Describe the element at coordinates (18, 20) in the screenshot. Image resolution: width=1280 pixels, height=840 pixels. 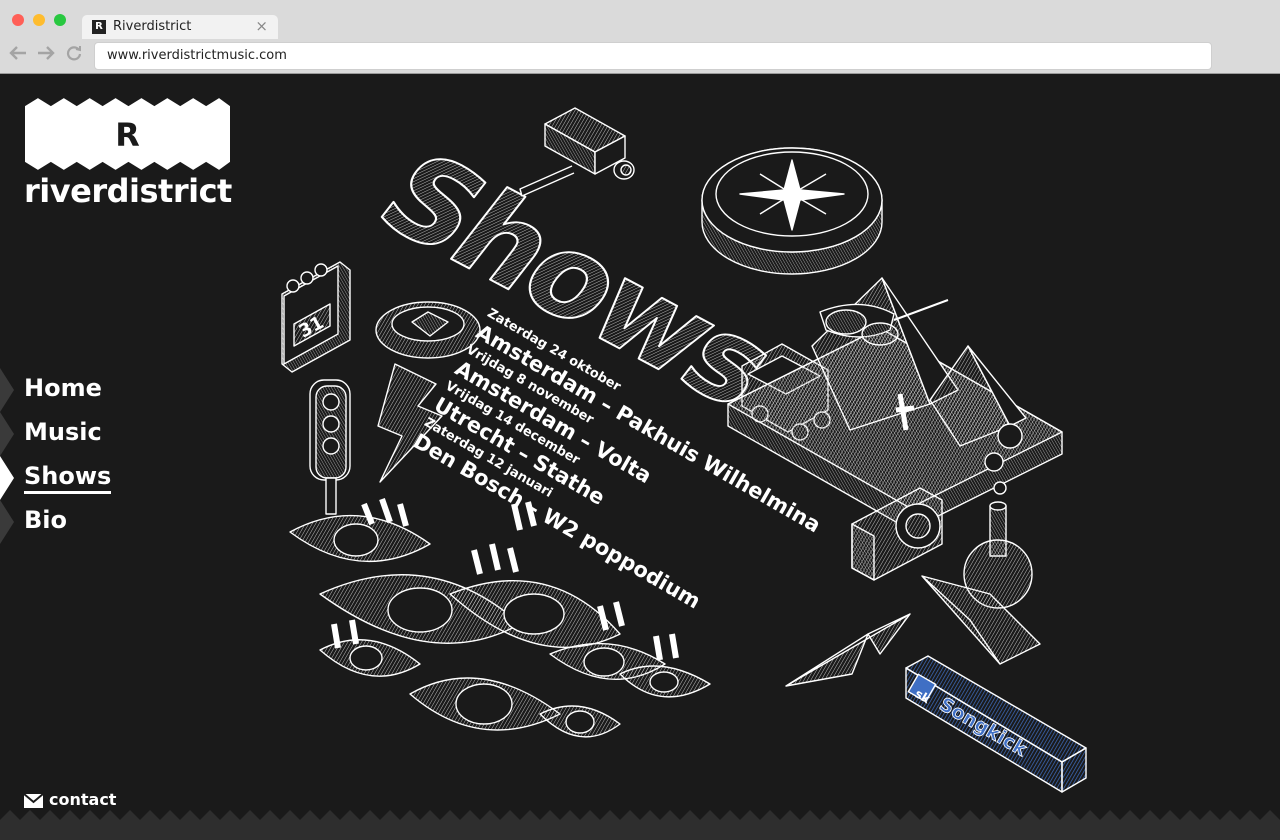
I see `close-window-button` at that location.